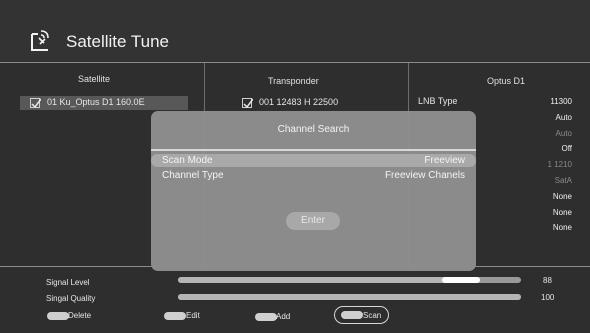 Image resolution: width=590 pixels, height=333 pixels. I want to click on channel-type-row: Channel Type Freeview Chanels, so click(313, 175).